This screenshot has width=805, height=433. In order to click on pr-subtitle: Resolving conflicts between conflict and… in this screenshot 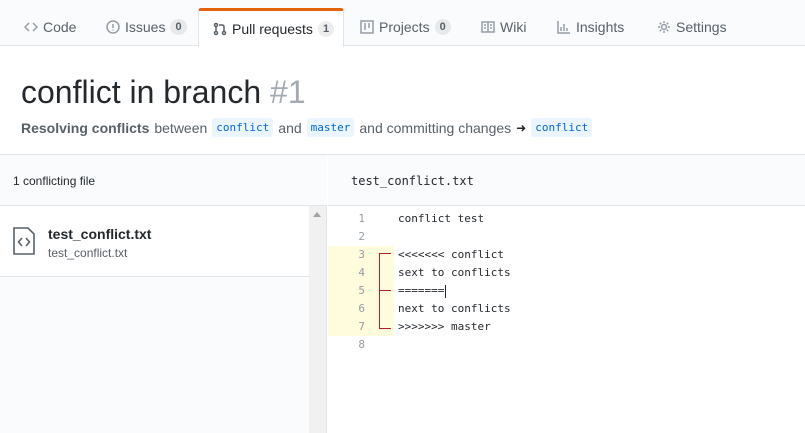, I will do `click(307, 127)`.